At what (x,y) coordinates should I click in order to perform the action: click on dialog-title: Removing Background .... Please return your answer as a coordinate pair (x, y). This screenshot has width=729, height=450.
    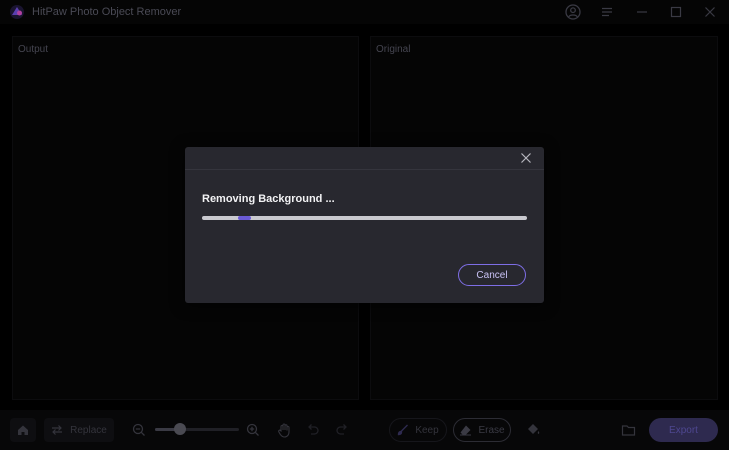
    Looking at the image, I should click on (268, 199).